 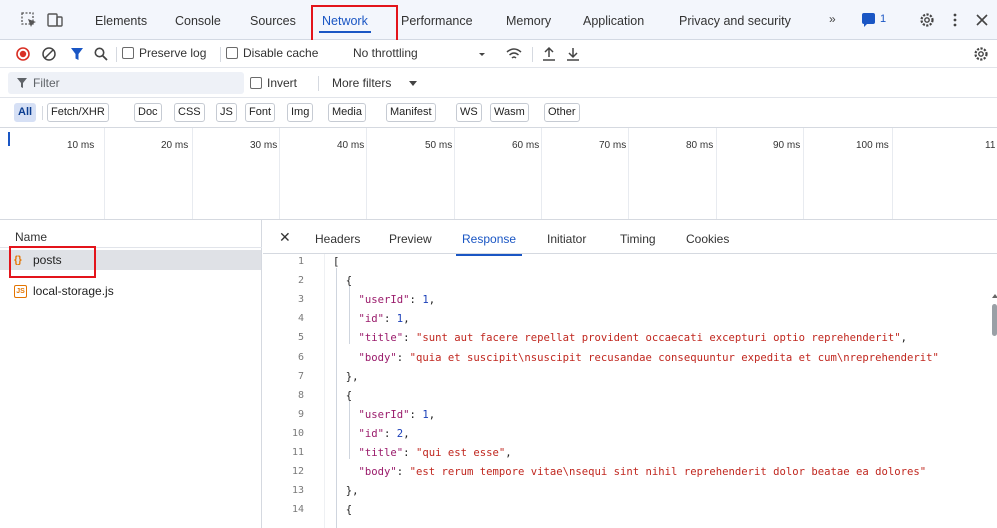 What do you see at coordinates (735, 20) in the screenshot?
I see `tab-privacy-and-security: Privacy and security` at bounding box center [735, 20].